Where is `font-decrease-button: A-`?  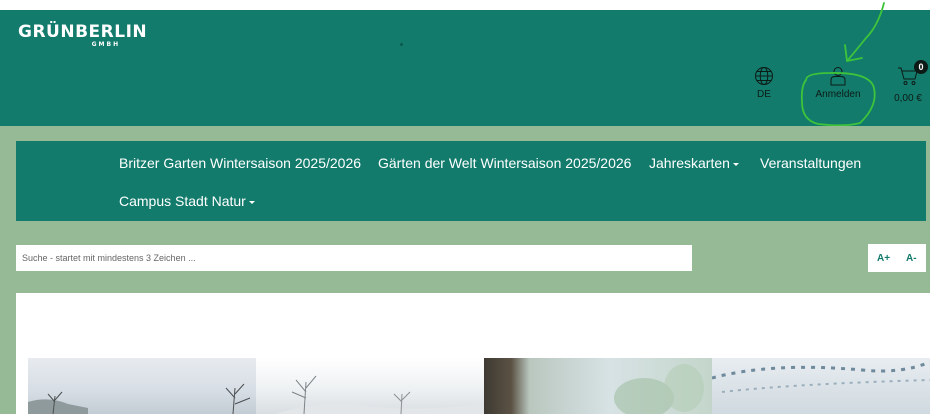 font-decrease-button: A- is located at coordinates (911, 258).